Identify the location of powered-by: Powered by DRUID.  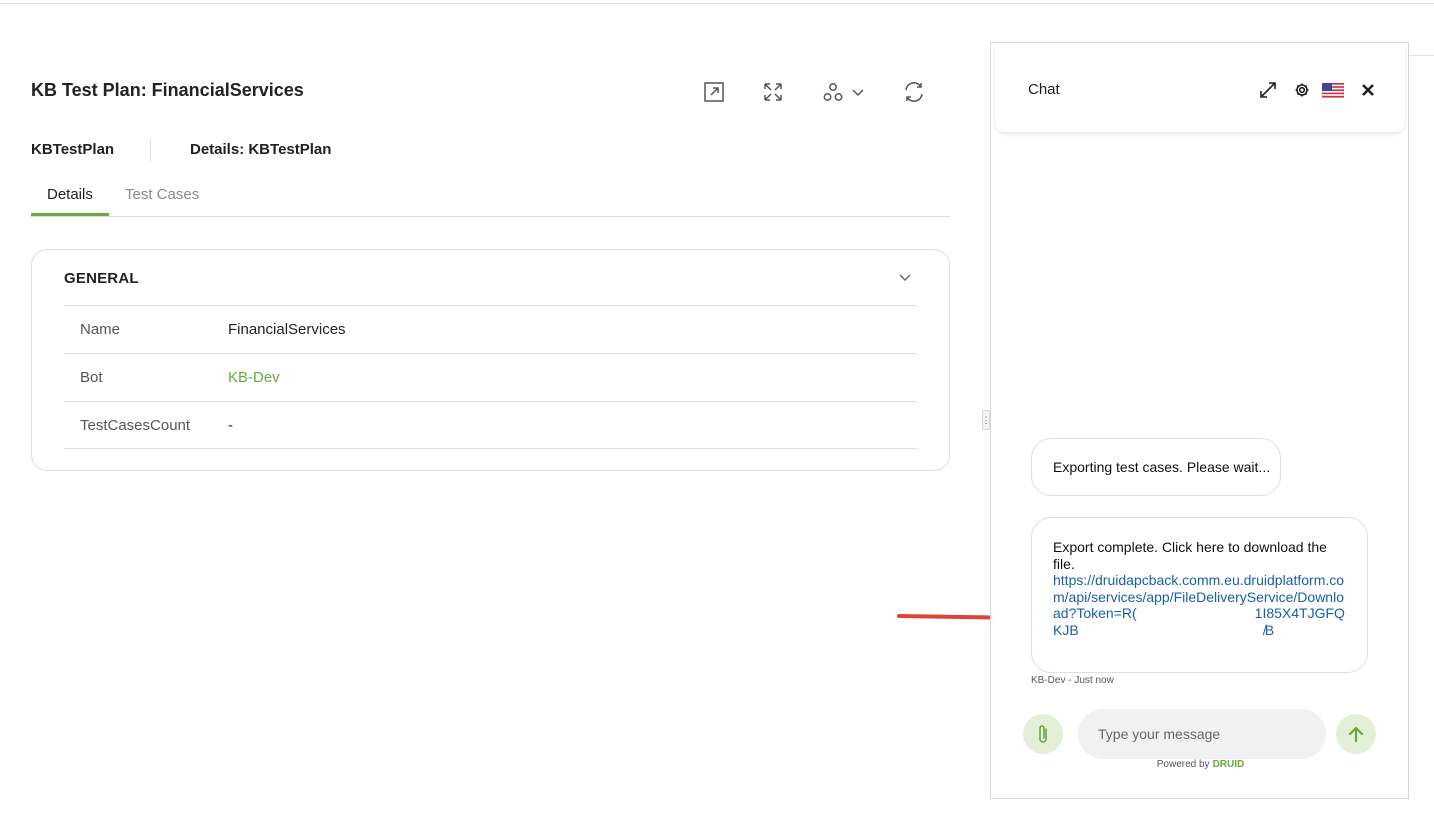
(1200, 764).